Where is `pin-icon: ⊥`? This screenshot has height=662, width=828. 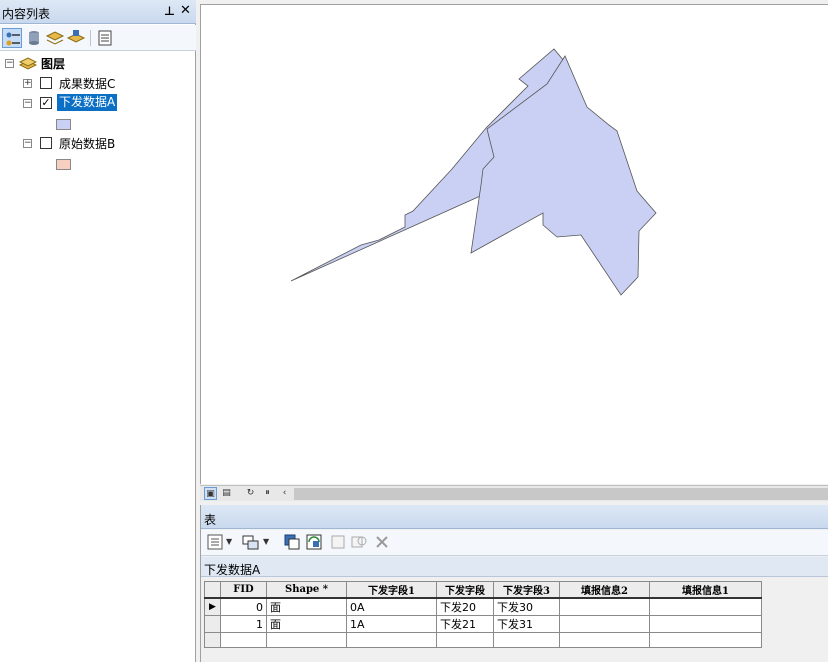 pin-icon: ⊥ is located at coordinates (169, 11).